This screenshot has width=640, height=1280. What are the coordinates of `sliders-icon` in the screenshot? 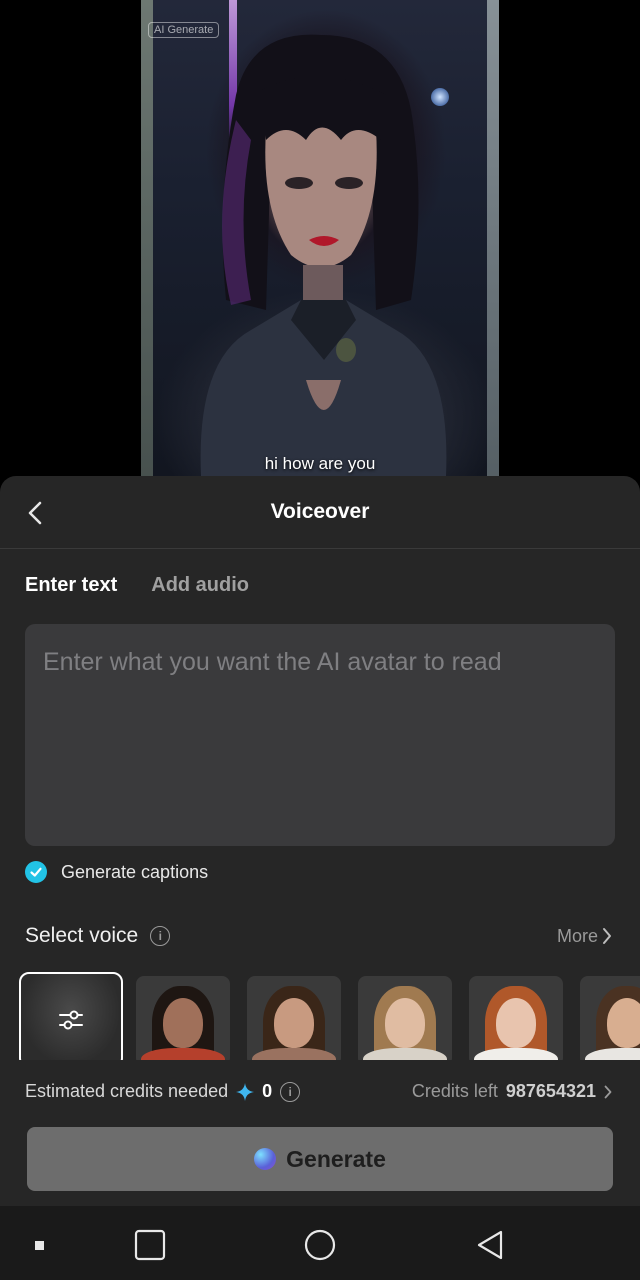 It's located at (71, 1020).